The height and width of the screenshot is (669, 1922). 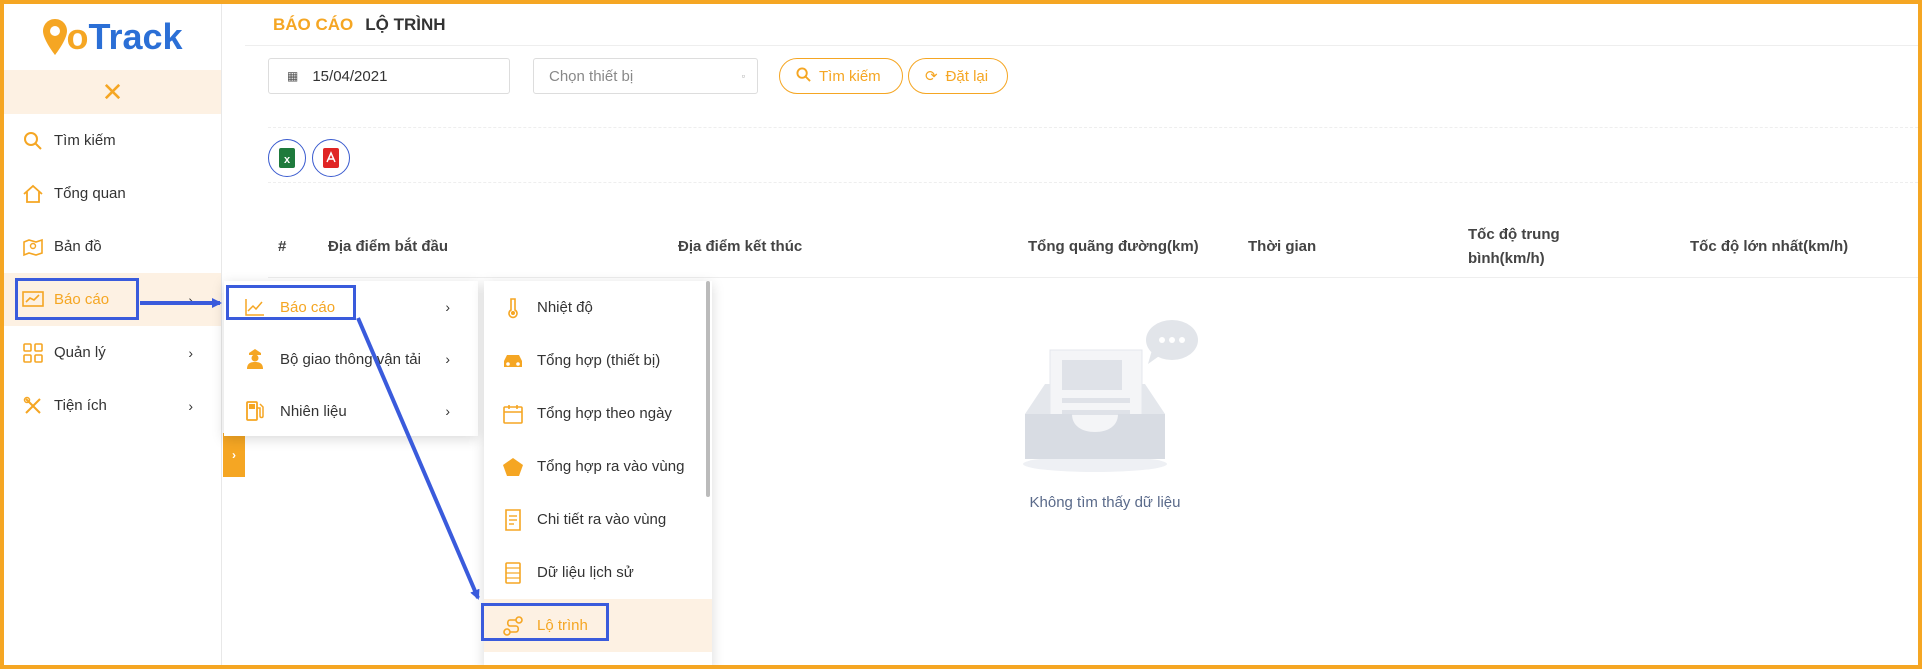 What do you see at coordinates (708, 389) in the screenshot?
I see `submenu-scrollbar` at bounding box center [708, 389].